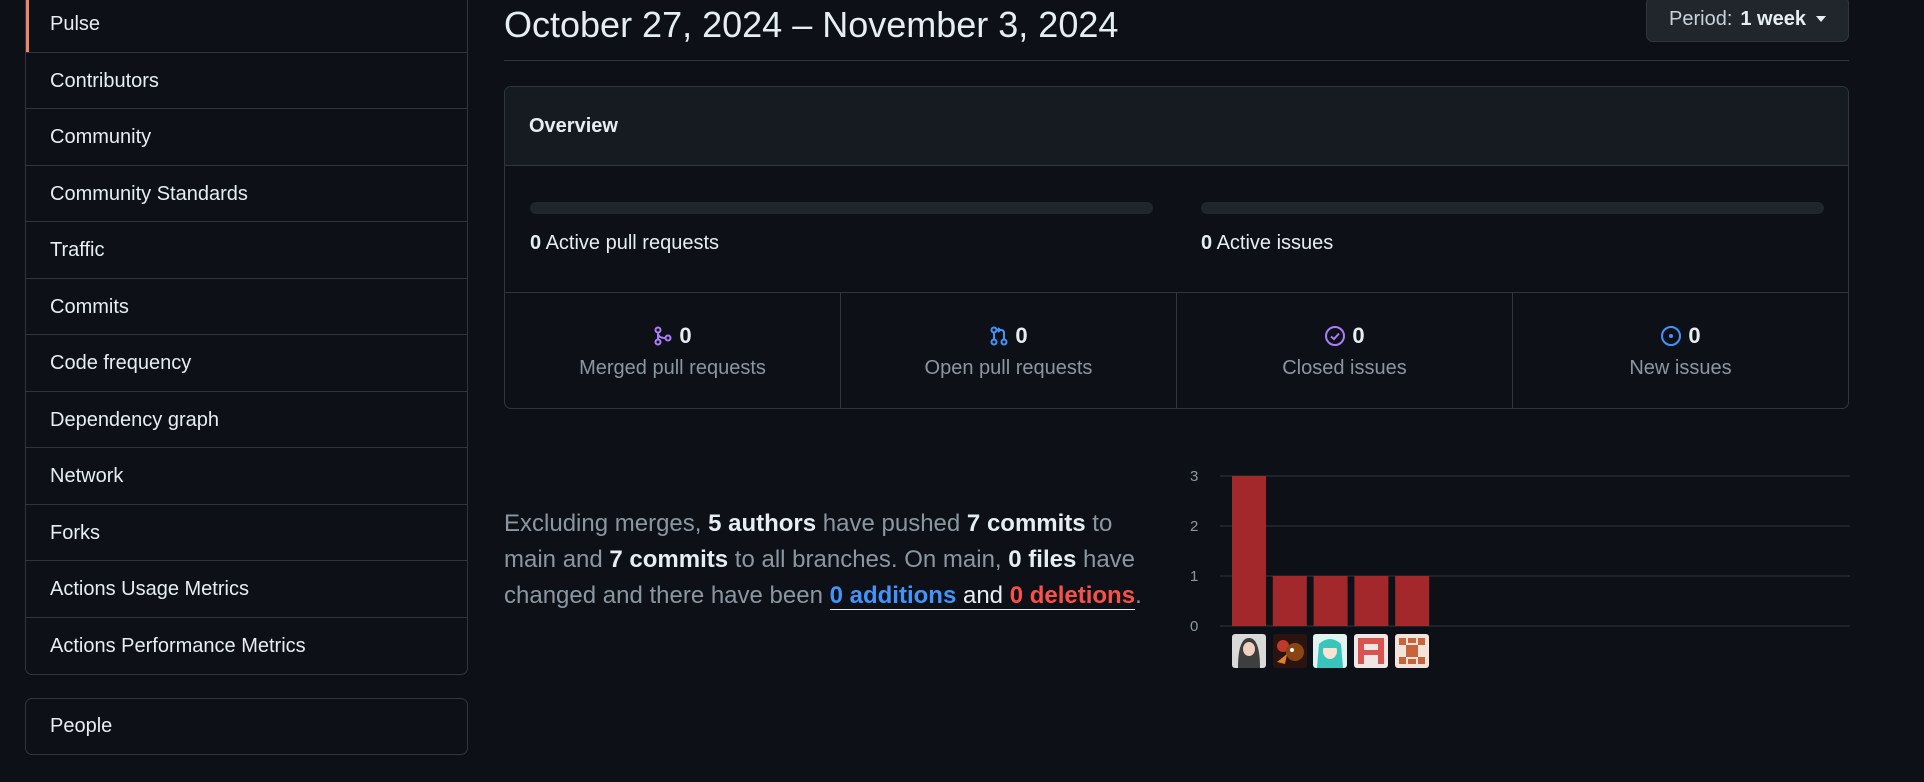 This screenshot has width=1924, height=782. Describe the element at coordinates (246, 26) in the screenshot. I see `sidebar-item-pulse: Pulse` at that location.